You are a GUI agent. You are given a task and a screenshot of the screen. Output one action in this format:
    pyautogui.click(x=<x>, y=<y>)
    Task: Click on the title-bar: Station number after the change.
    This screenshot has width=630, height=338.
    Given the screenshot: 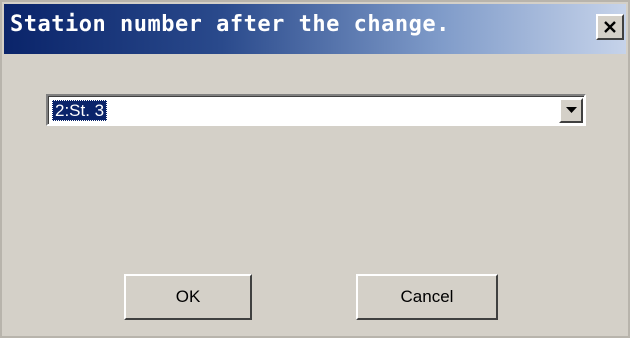 What is the action you would take?
    pyautogui.click(x=315, y=29)
    